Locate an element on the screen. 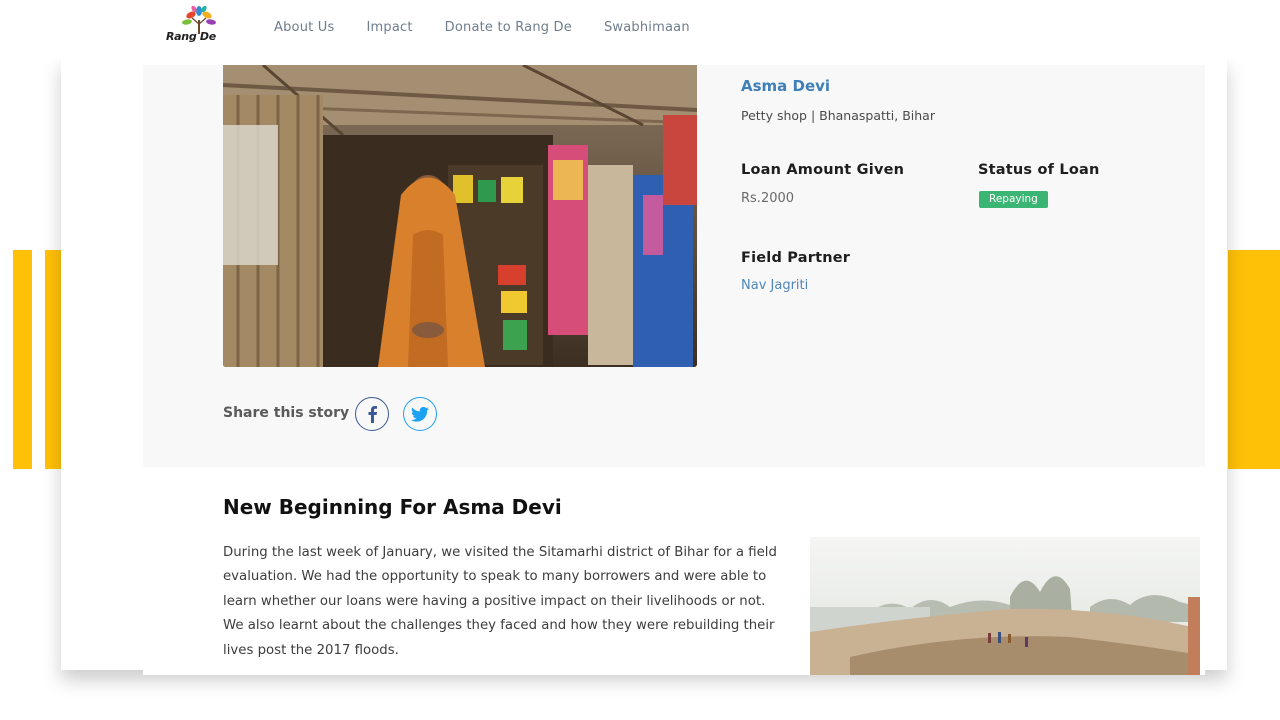 Image resolution: width=1280 pixels, height=720 pixels. loan-status-badge: Repaying is located at coordinates (1013, 199).